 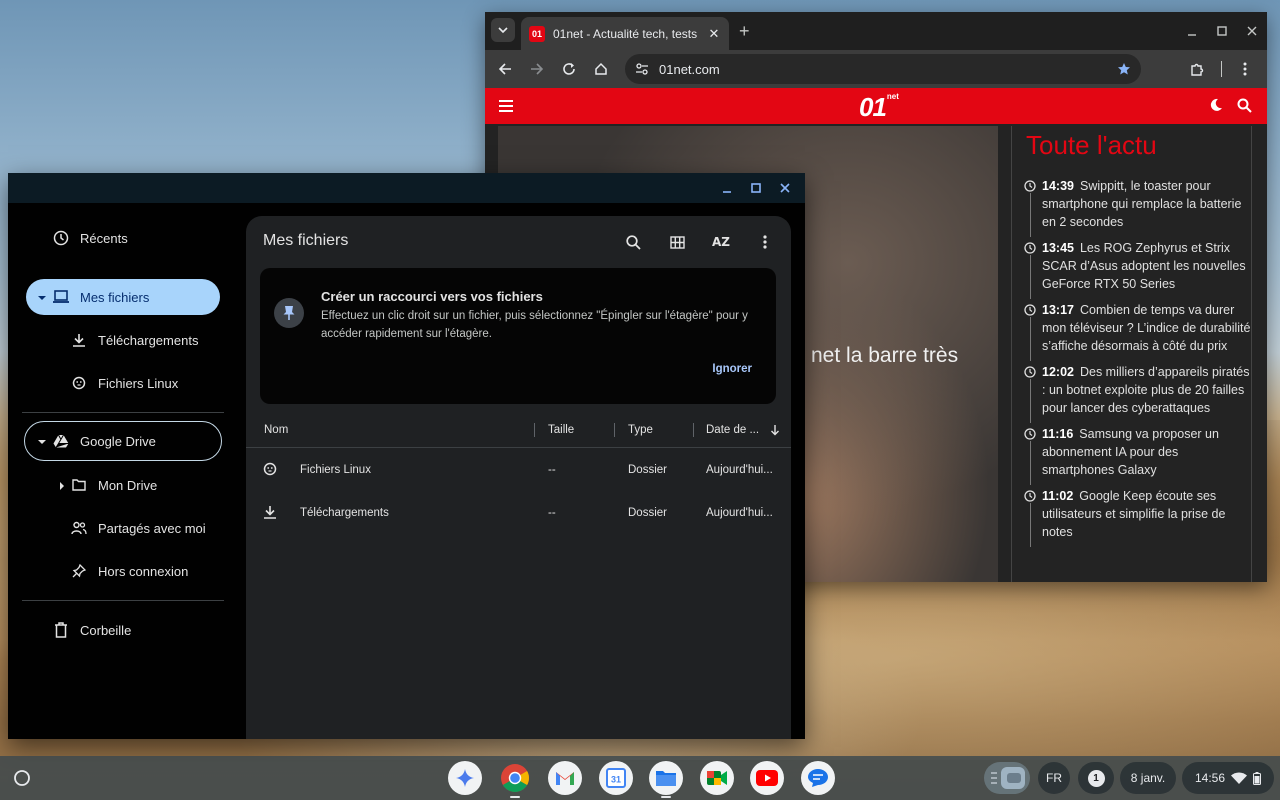 I want to click on notification-counter: 1, so click(x=1096, y=778).